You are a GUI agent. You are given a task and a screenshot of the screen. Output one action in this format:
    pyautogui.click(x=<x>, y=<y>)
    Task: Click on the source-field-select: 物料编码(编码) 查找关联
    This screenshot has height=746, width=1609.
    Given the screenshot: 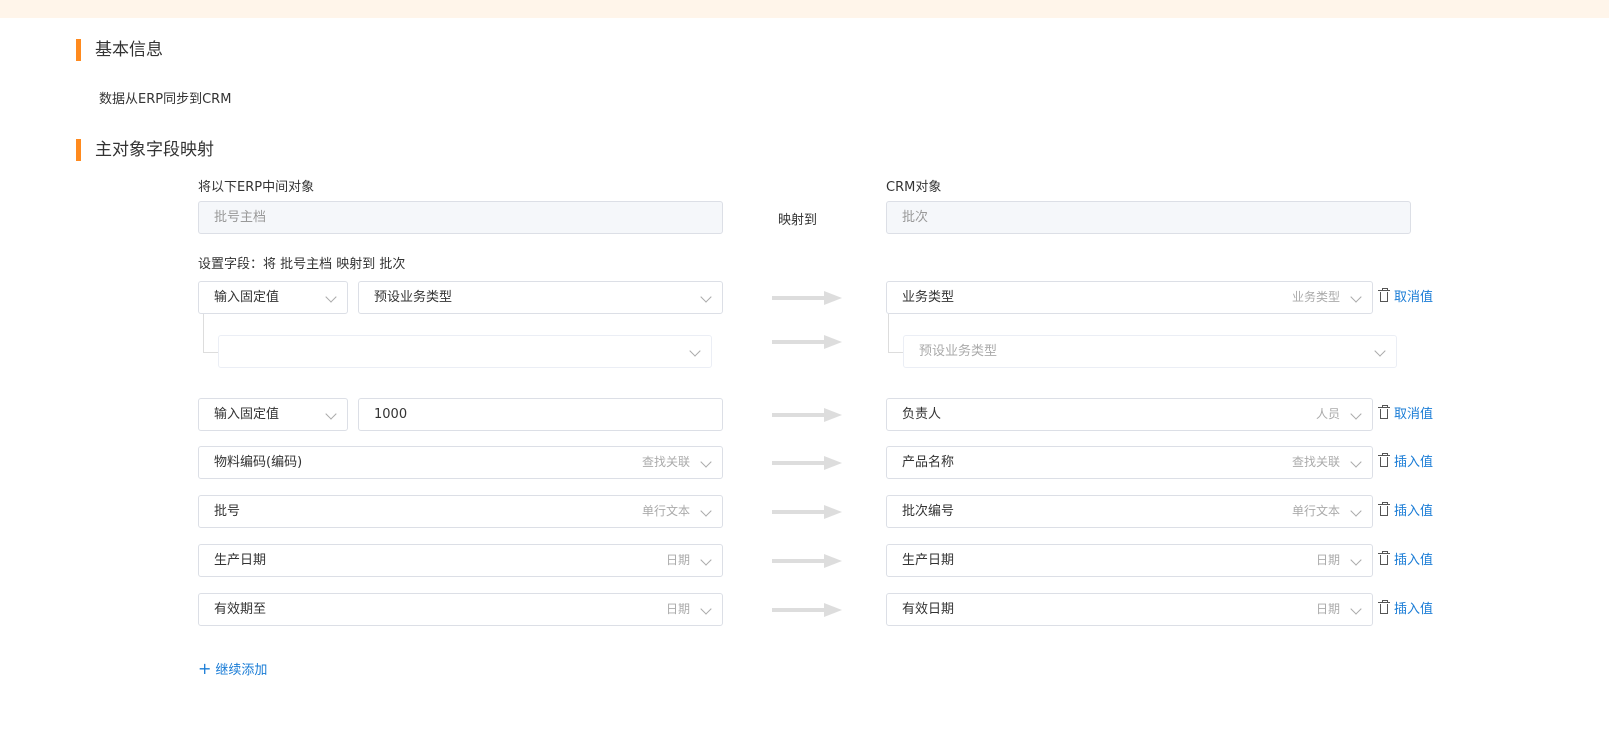 What is the action you would take?
    pyautogui.click(x=460, y=462)
    